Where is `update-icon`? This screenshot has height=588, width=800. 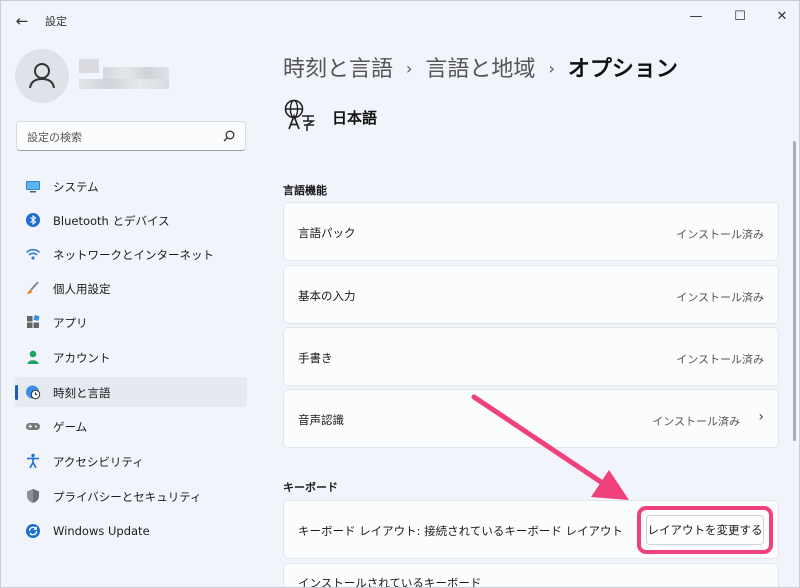 update-icon is located at coordinates (33, 531).